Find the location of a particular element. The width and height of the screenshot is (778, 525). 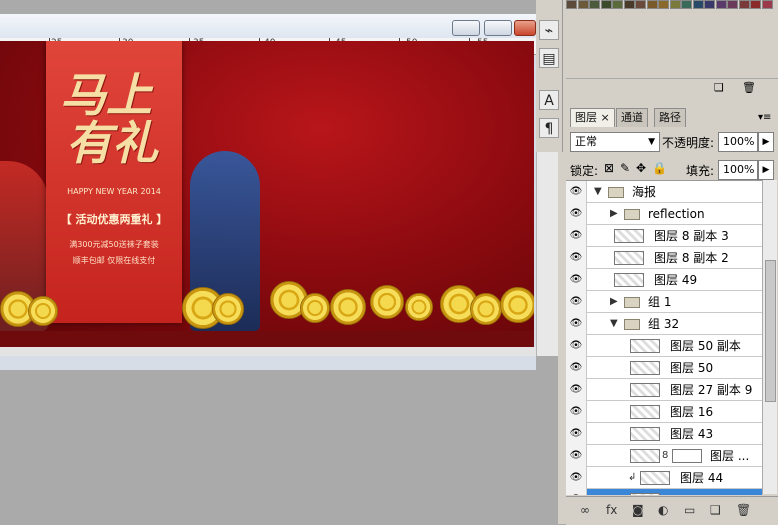

layer-row: 👁 图层 43 is located at coordinates (664, 434).